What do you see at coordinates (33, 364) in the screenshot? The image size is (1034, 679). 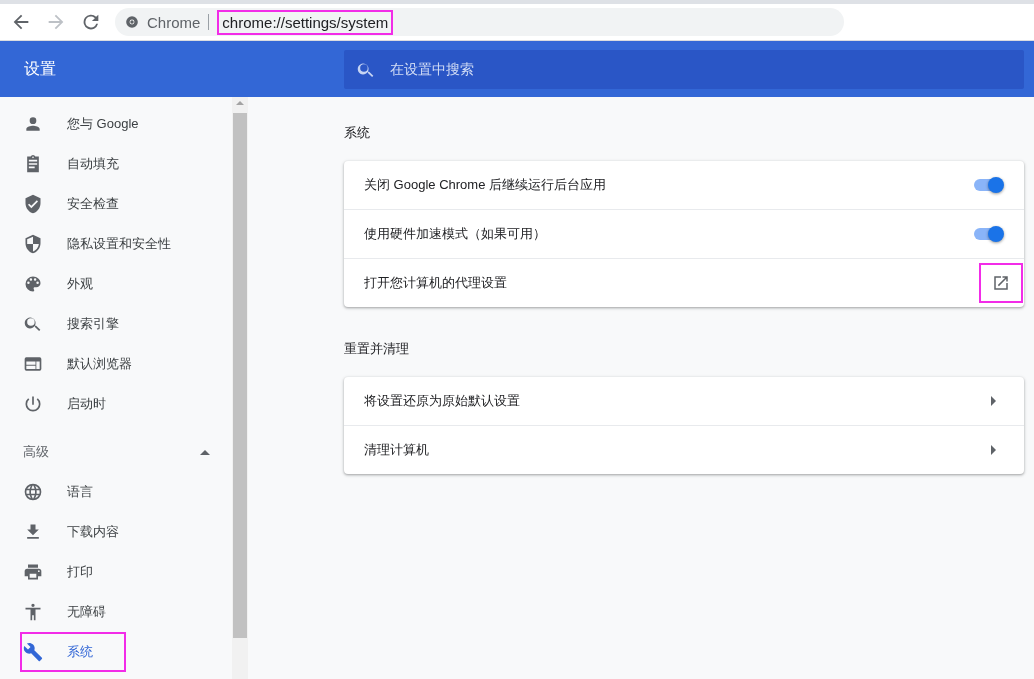 I see `browser-window-icon` at bounding box center [33, 364].